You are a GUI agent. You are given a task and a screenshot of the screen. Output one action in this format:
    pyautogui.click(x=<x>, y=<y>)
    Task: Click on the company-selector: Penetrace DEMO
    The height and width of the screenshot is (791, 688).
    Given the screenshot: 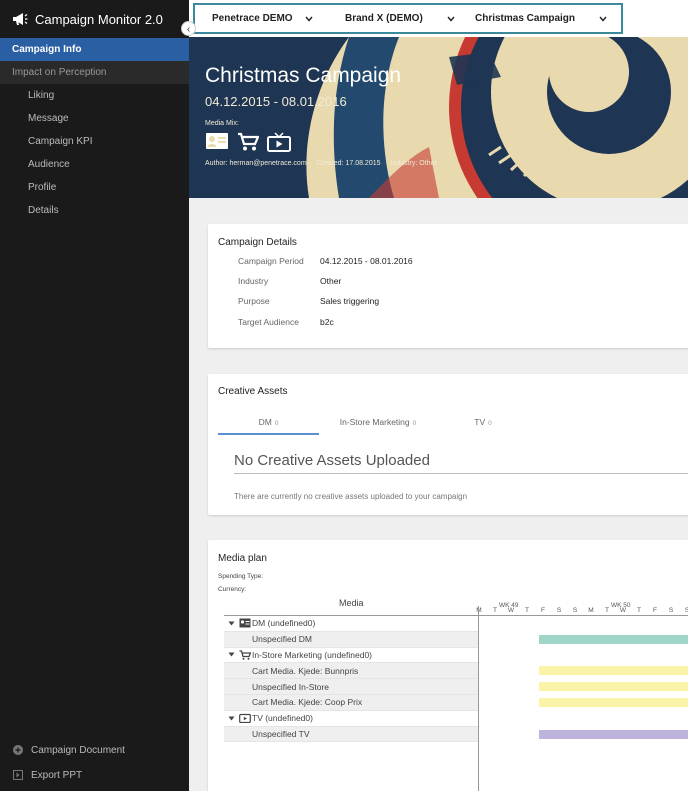 What is the action you would take?
    pyautogui.click(x=262, y=18)
    